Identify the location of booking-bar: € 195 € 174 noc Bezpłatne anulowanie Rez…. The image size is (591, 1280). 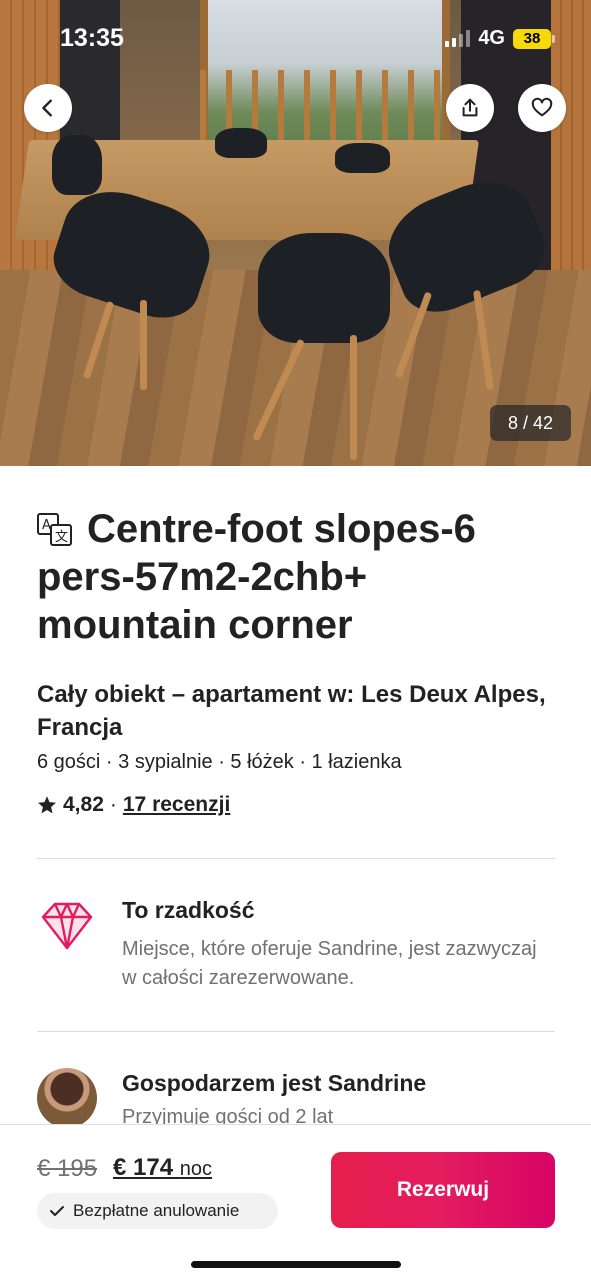
(295, 1202).